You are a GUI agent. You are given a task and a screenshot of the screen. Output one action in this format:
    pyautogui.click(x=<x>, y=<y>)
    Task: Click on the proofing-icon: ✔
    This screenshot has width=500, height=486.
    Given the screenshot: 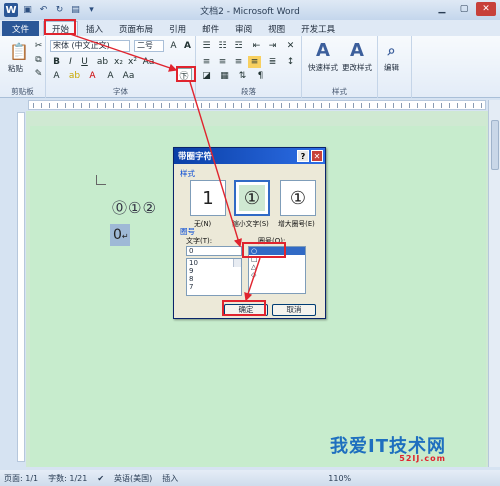 What is the action you would take?
    pyautogui.click(x=100, y=478)
    